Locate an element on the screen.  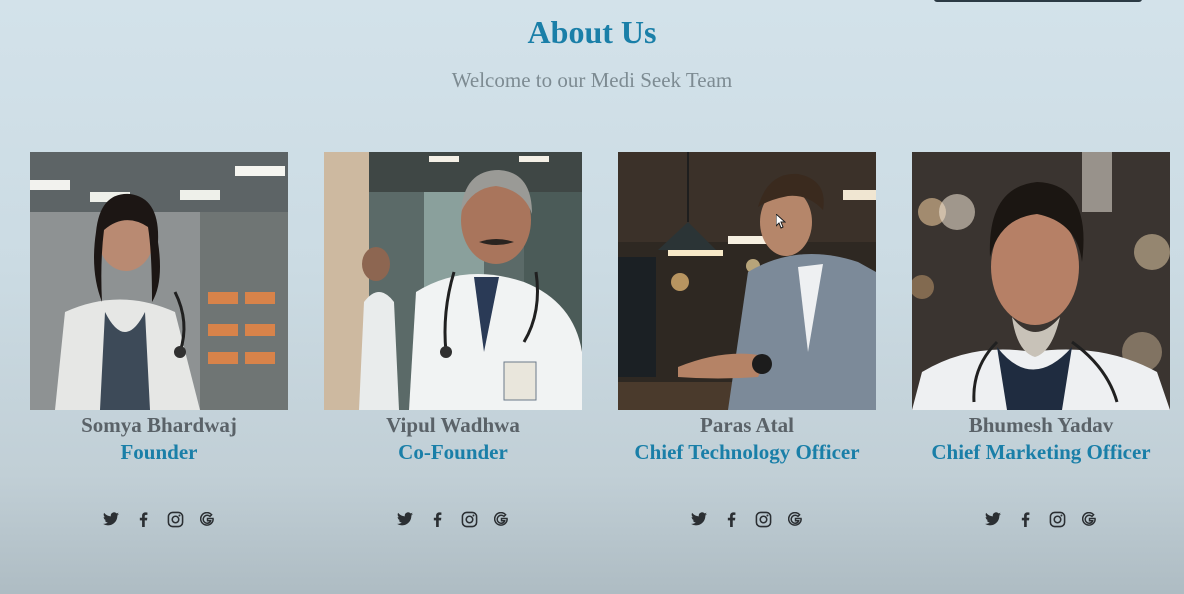
team-card: Paras Atal Chief Technology Officer is located at coordinates (747, 339).